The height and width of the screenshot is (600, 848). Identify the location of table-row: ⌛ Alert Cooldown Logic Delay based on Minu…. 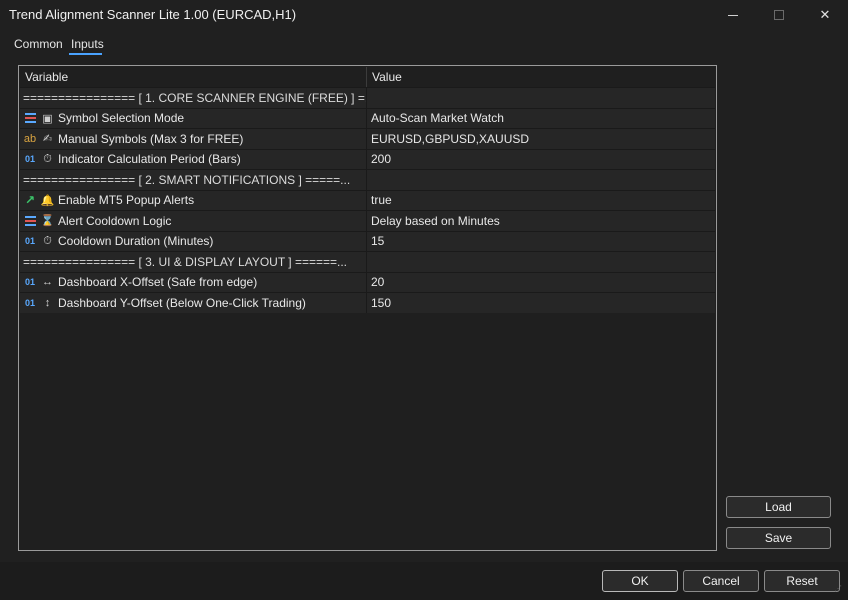
(367, 220).